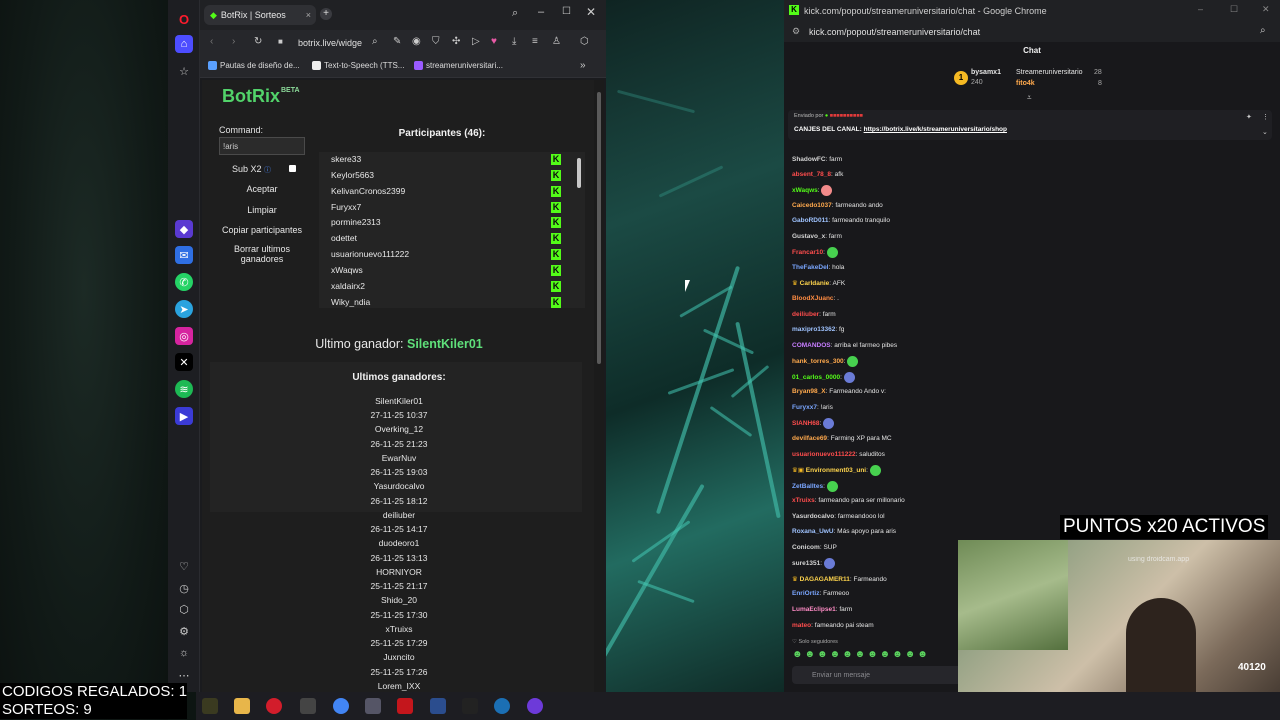 Image resolution: width=1280 pixels, height=720 pixels. What do you see at coordinates (184, 389) in the screenshot?
I see `spotify-icon: ≋` at bounding box center [184, 389].